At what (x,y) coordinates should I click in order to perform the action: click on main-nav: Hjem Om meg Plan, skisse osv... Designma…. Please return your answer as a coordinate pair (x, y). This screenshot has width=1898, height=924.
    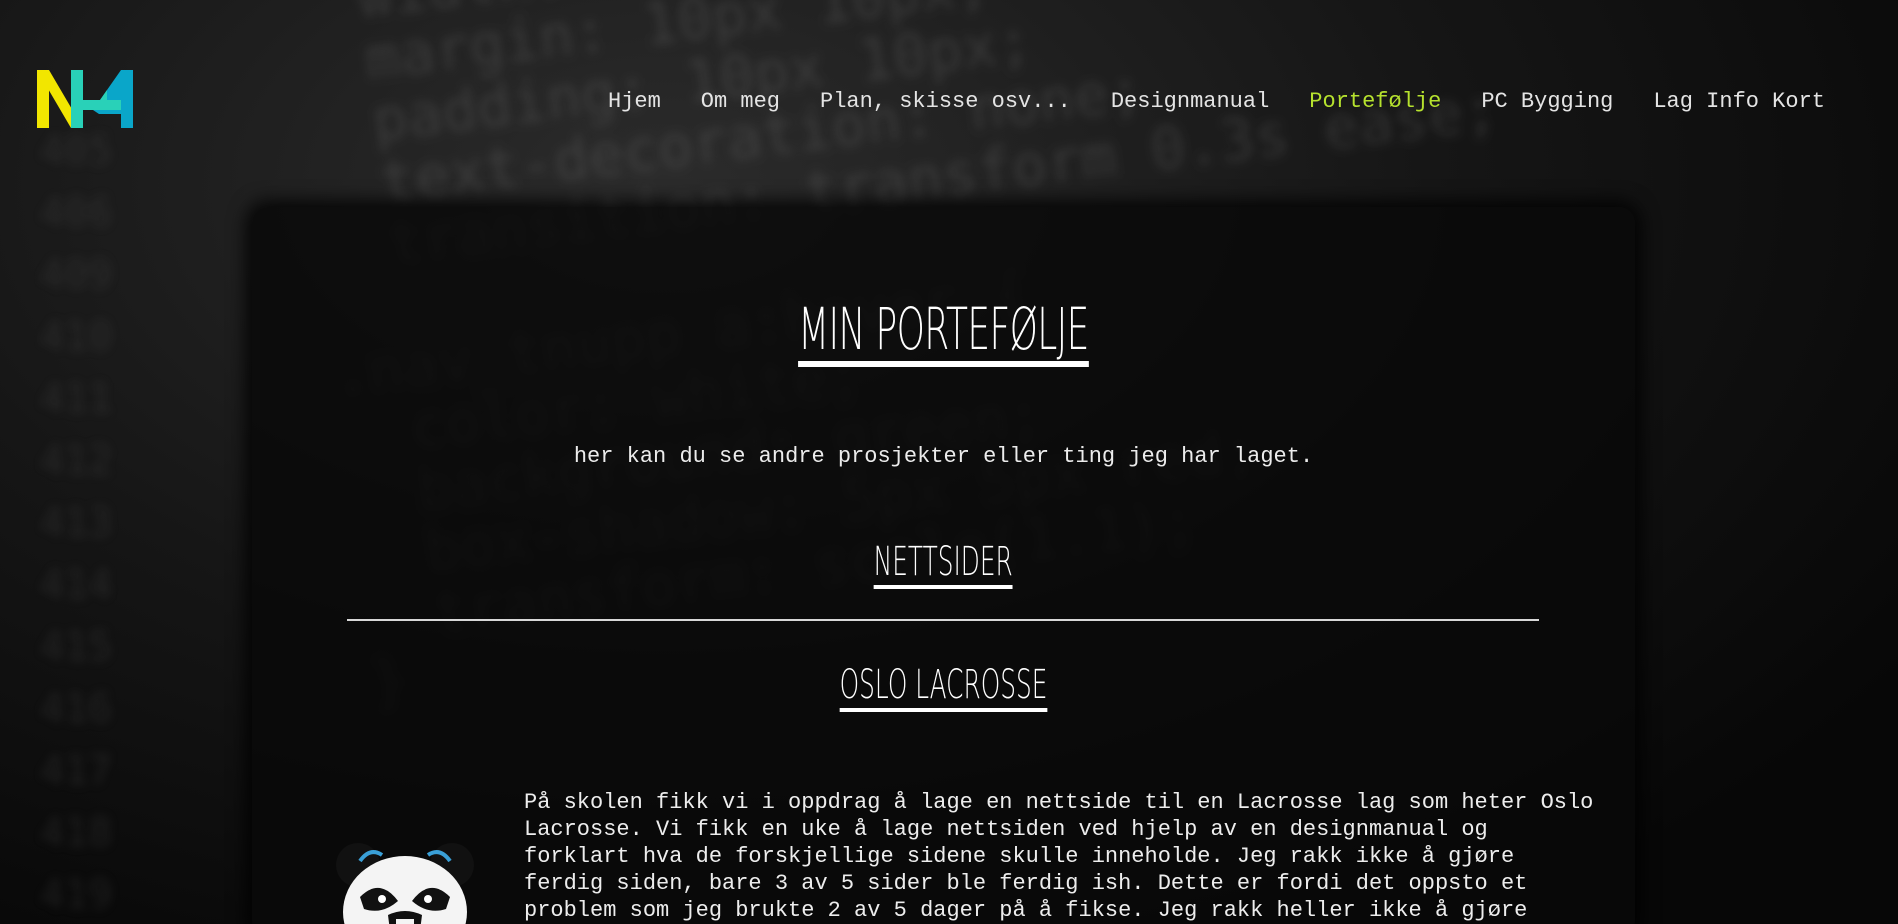
    Looking at the image, I should click on (1196, 102).